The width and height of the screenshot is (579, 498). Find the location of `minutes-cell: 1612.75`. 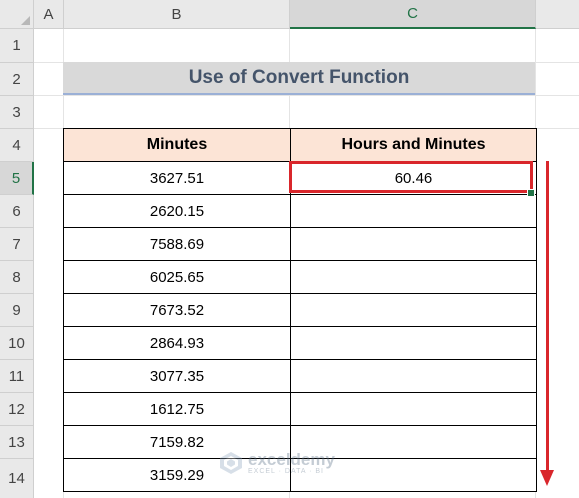

minutes-cell: 1612.75 is located at coordinates (177, 409).